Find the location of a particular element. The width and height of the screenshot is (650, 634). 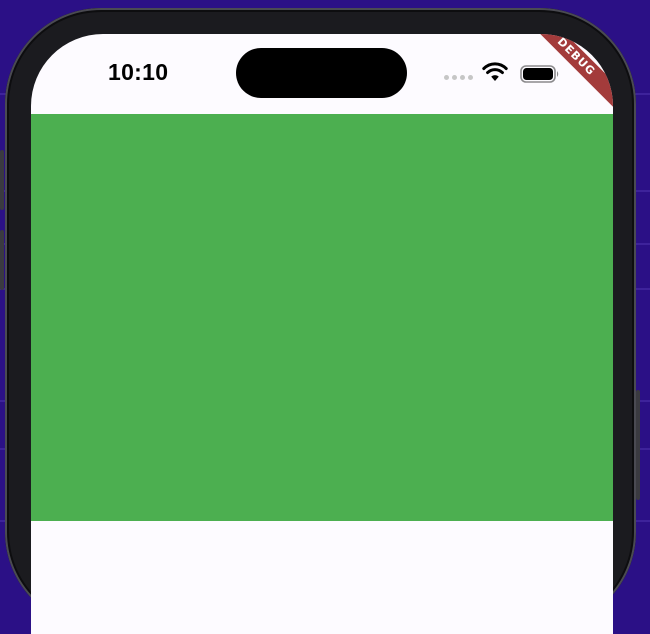

battery-icon is located at coordinates (539, 74).